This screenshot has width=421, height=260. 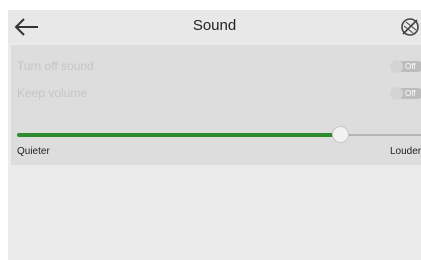 I want to click on turn-off-sound-label: Turn off sound, so click(x=55, y=66).